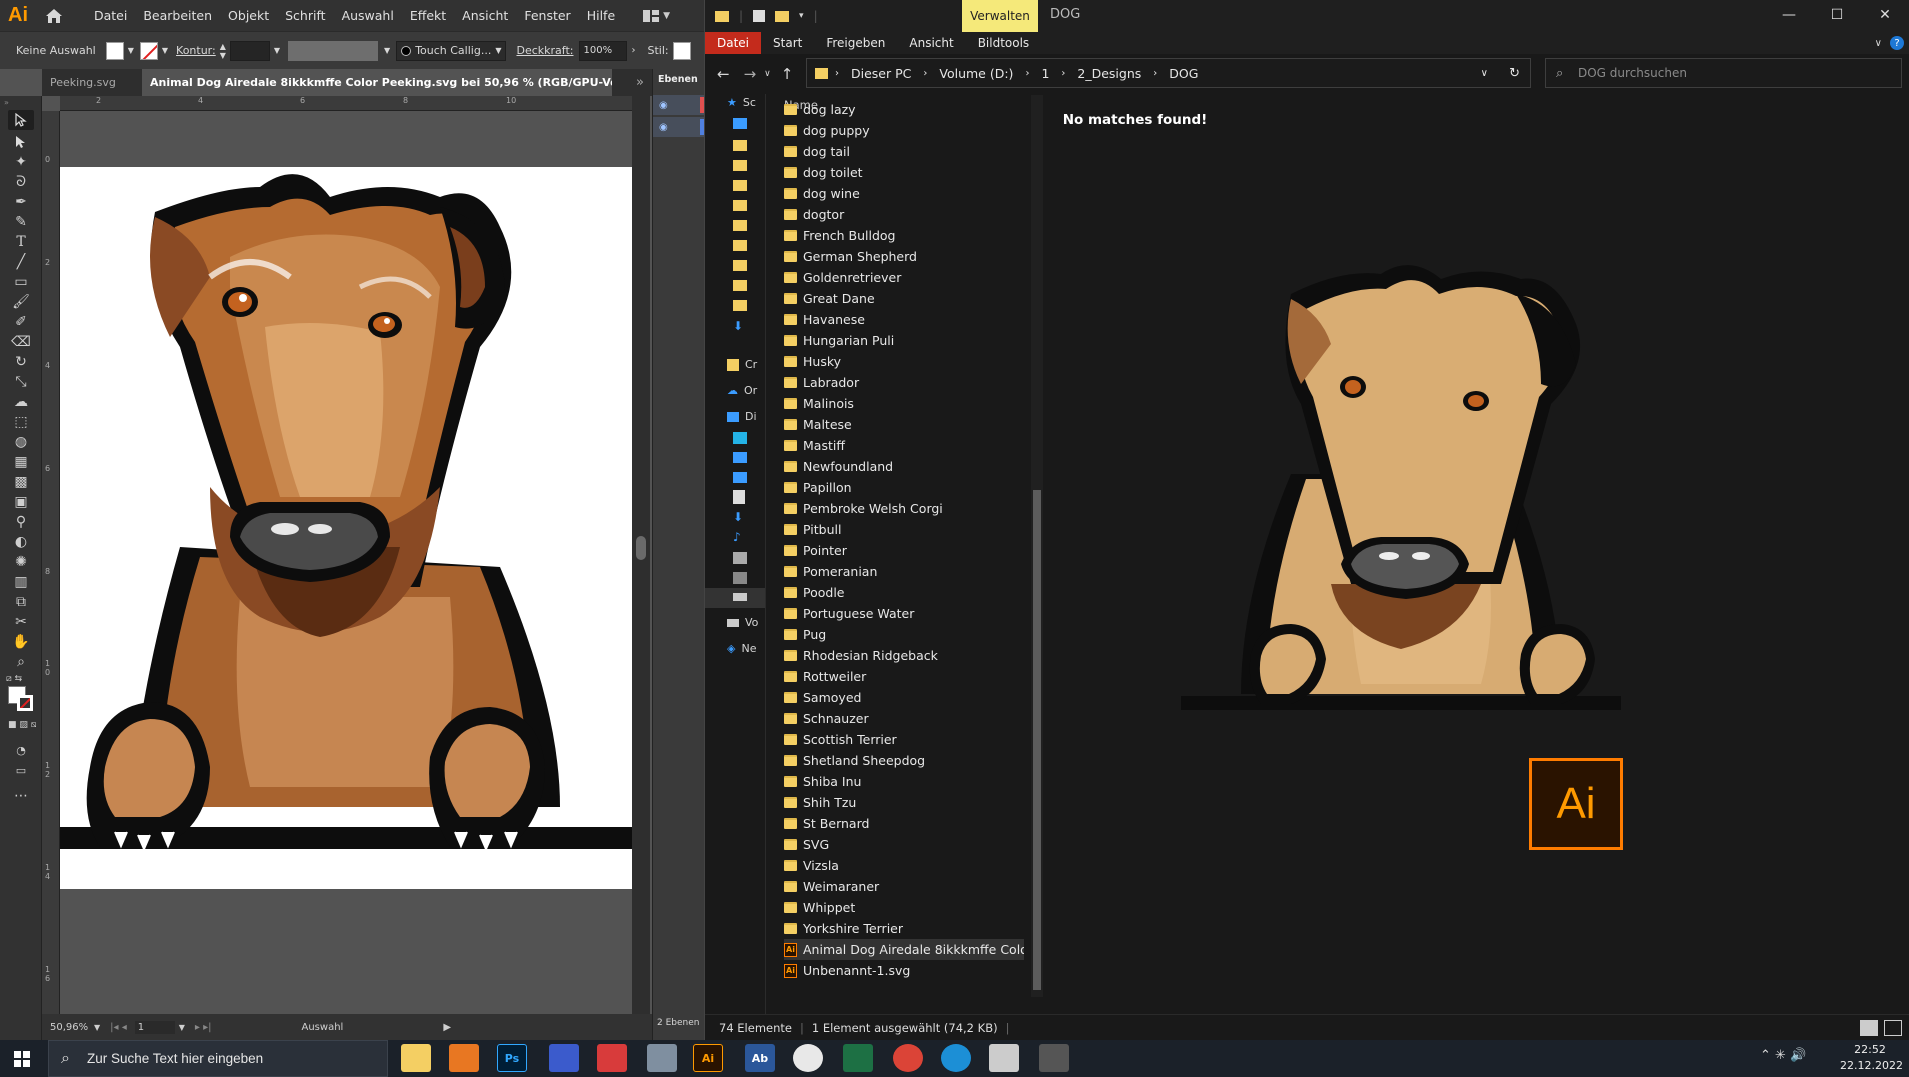 The height and width of the screenshot is (1077, 1909). What do you see at coordinates (21, 242) in the screenshot?
I see `type-tool-icon: T` at bounding box center [21, 242].